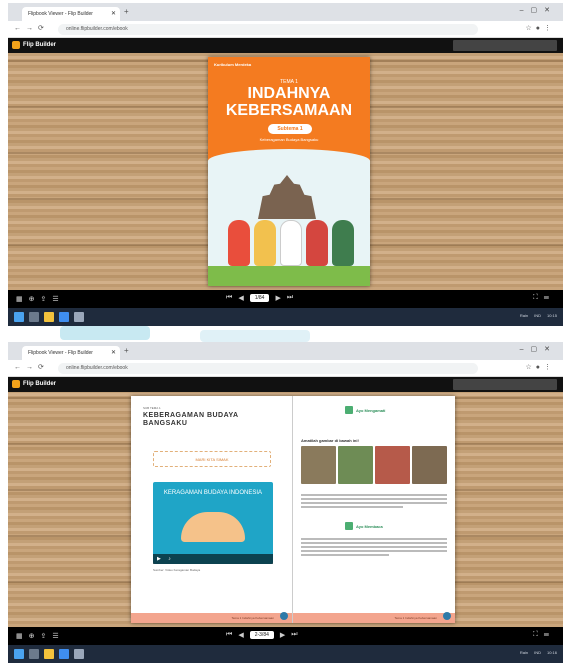 Image resolution: width=567 pixels, height=664 pixels. I want to click on page-indicator: 1/84, so click(259, 298).